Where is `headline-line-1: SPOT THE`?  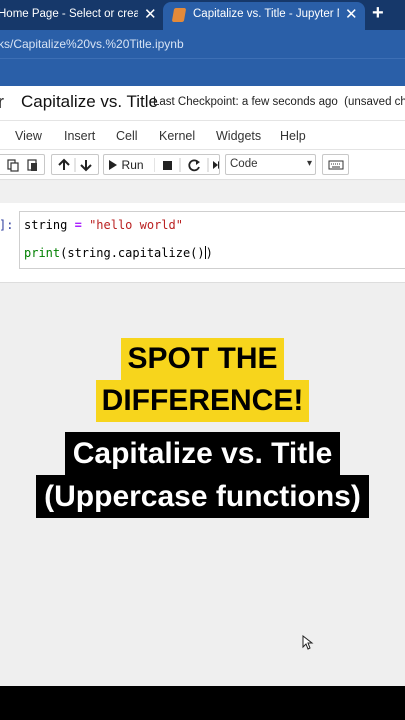
headline-line-1: SPOT THE is located at coordinates (202, 359).